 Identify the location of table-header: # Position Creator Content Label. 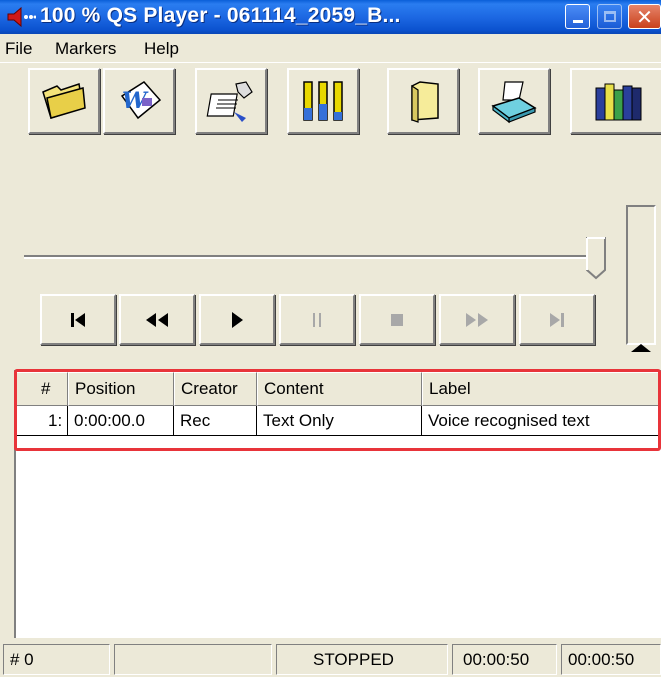
(338, 389).